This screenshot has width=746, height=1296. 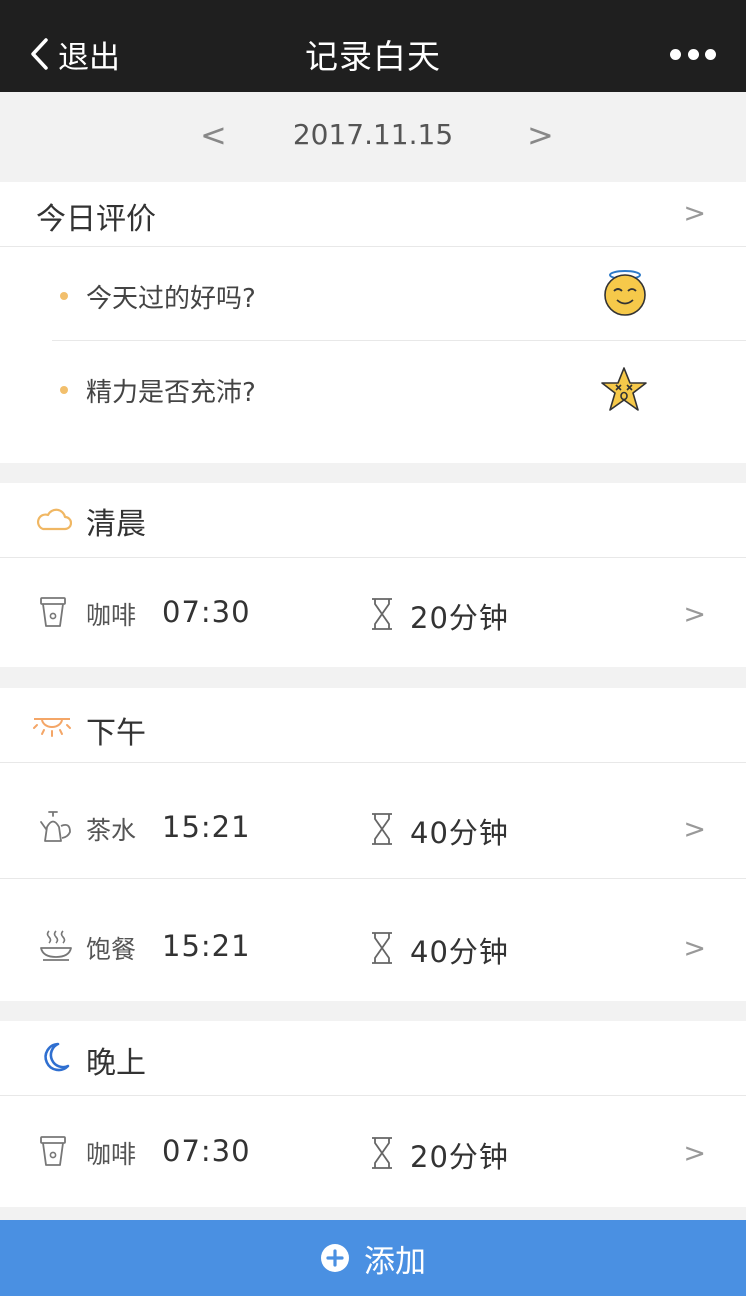 I want to click on sun-icon, so click(x=52, y=727).